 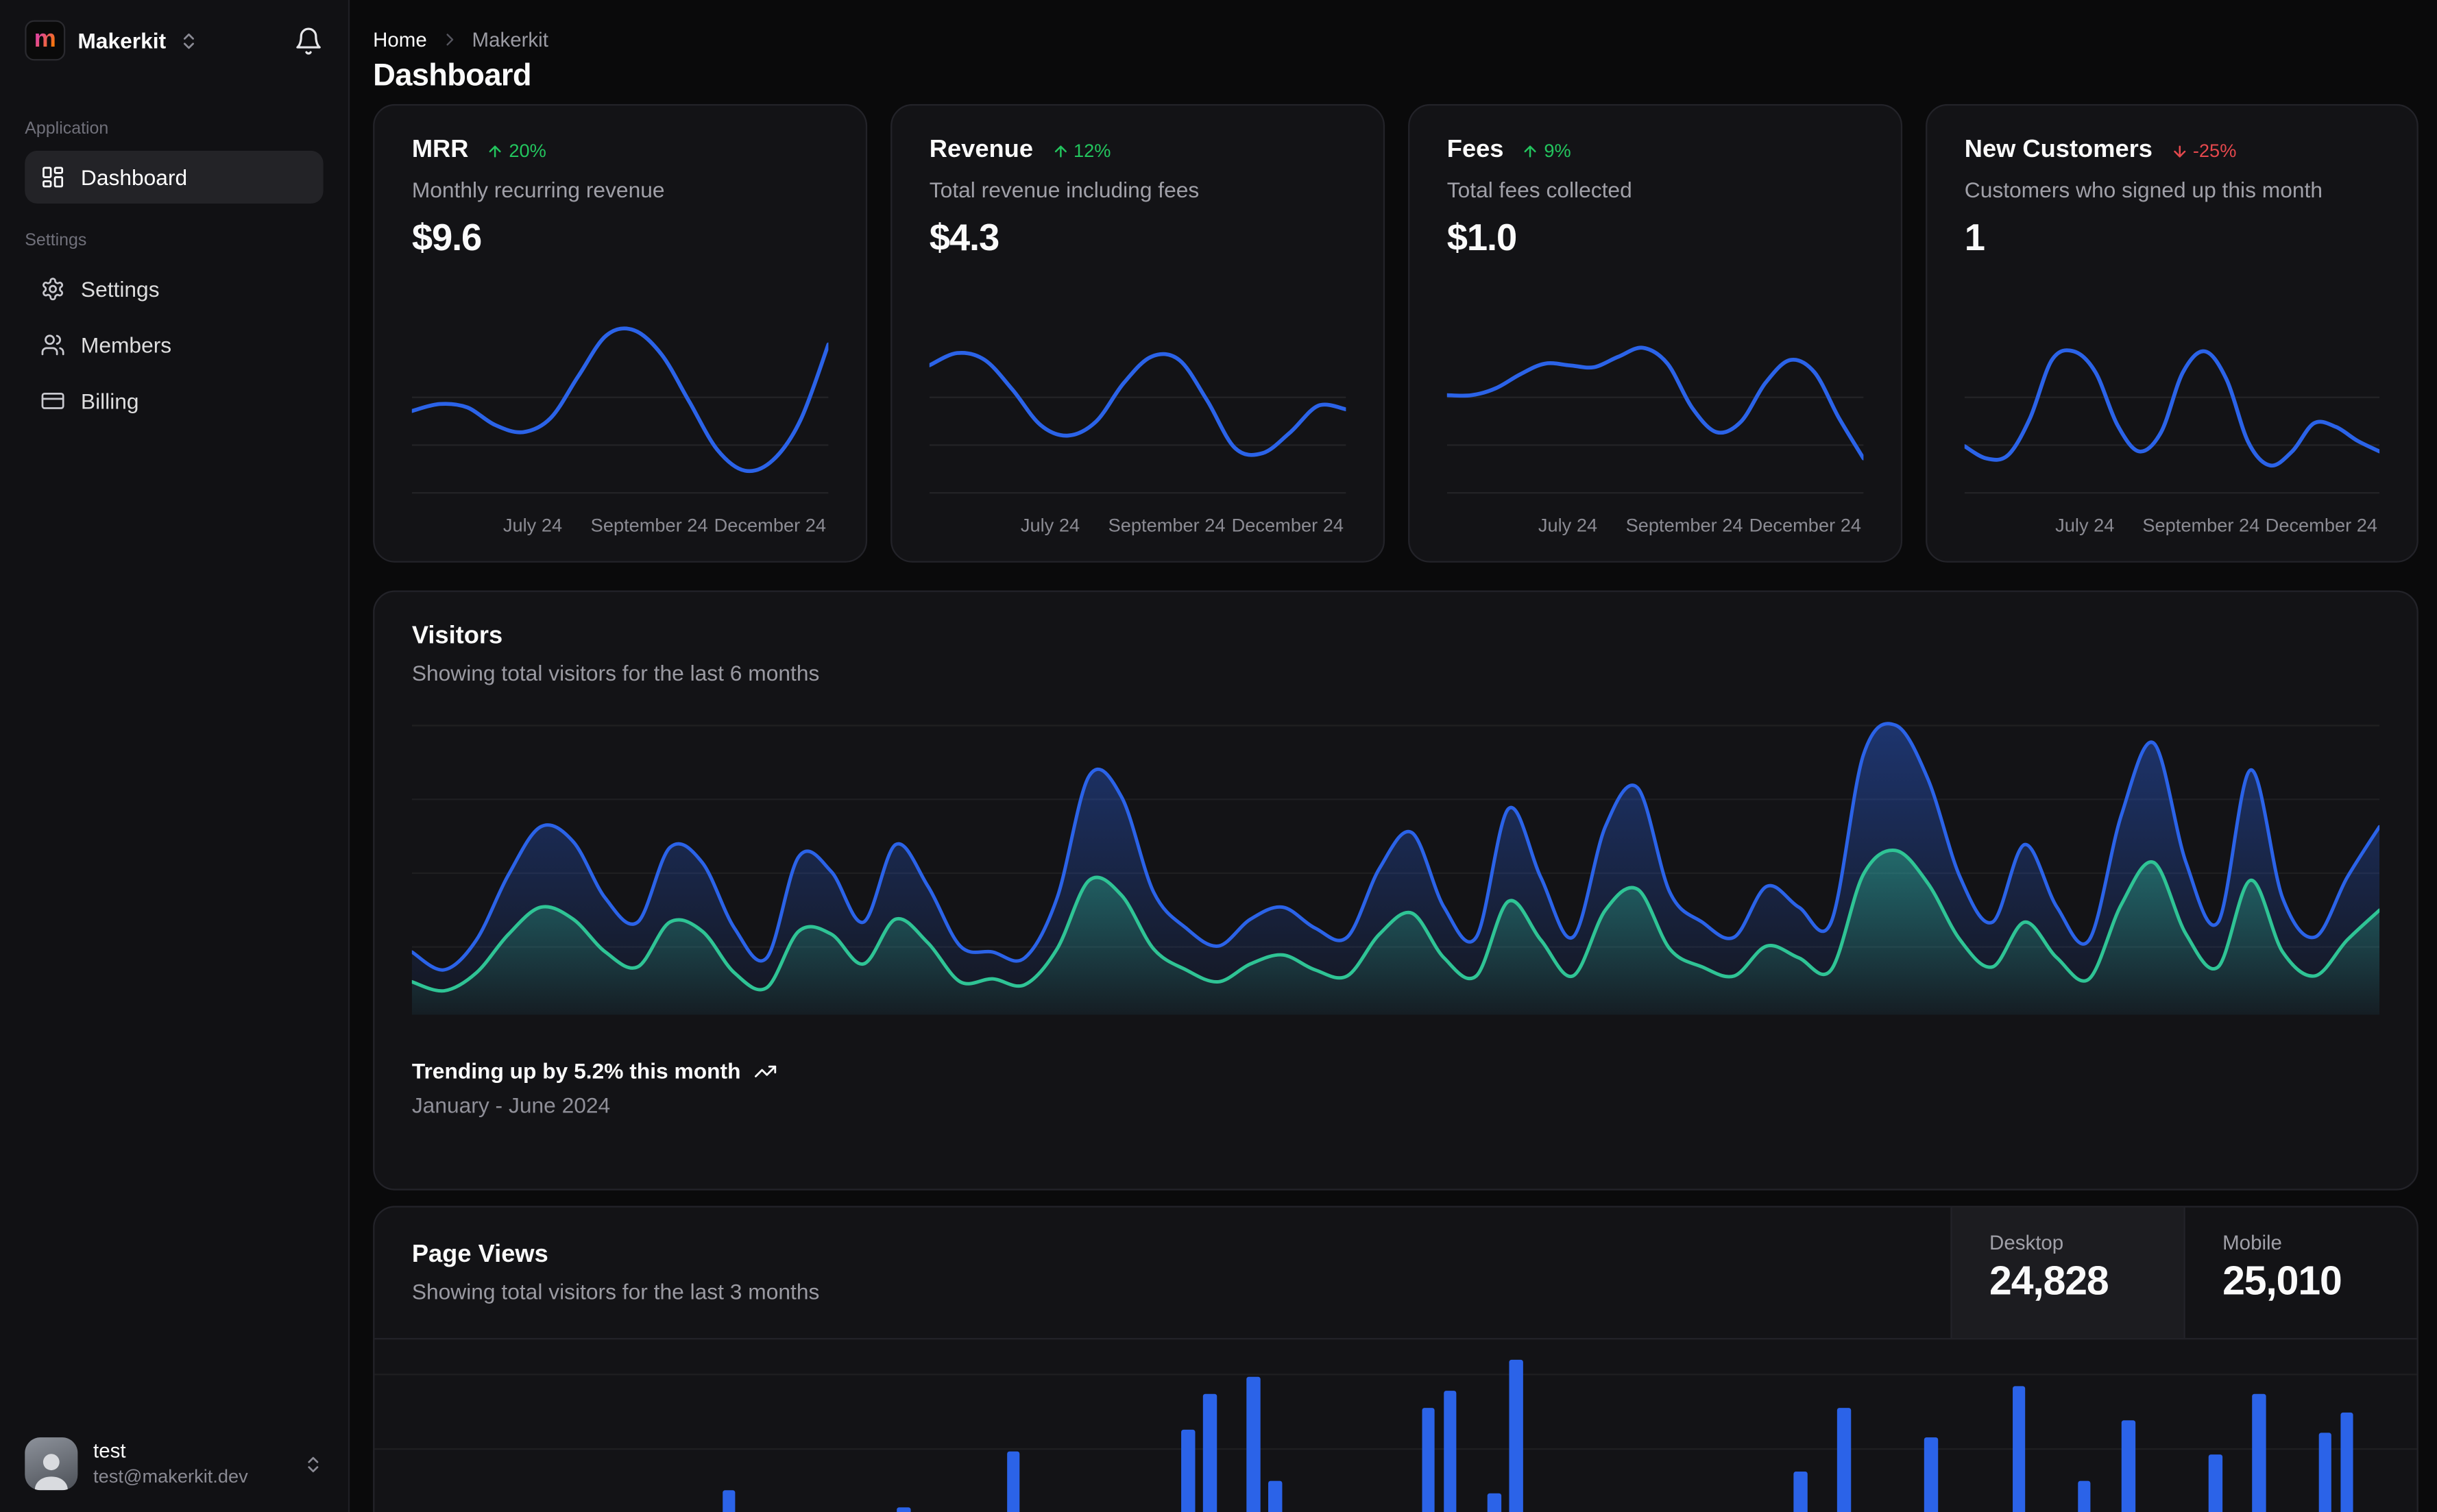 I want to click on page-views-title: Page Views, so click(x=480, y=1255).